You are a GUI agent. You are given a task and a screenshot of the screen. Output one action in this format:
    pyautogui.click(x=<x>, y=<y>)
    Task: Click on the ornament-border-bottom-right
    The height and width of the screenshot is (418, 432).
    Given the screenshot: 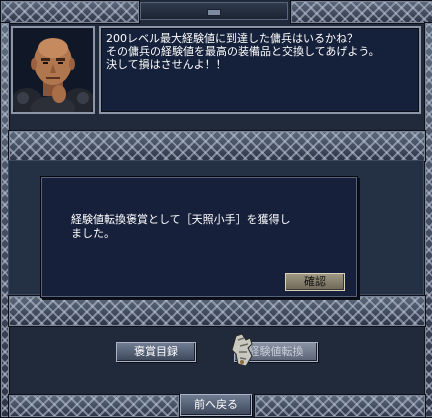 What is the action you would take?
    pyautogui.click(x=340, y=406)
    